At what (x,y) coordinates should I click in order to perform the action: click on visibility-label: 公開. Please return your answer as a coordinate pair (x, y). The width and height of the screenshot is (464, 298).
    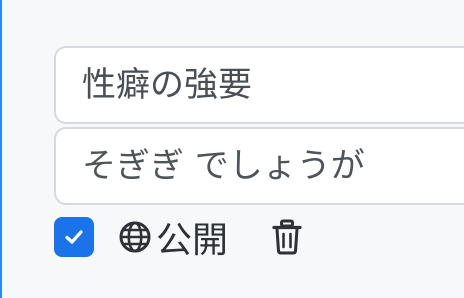
    Looking at the image, I should click on (192, 240).